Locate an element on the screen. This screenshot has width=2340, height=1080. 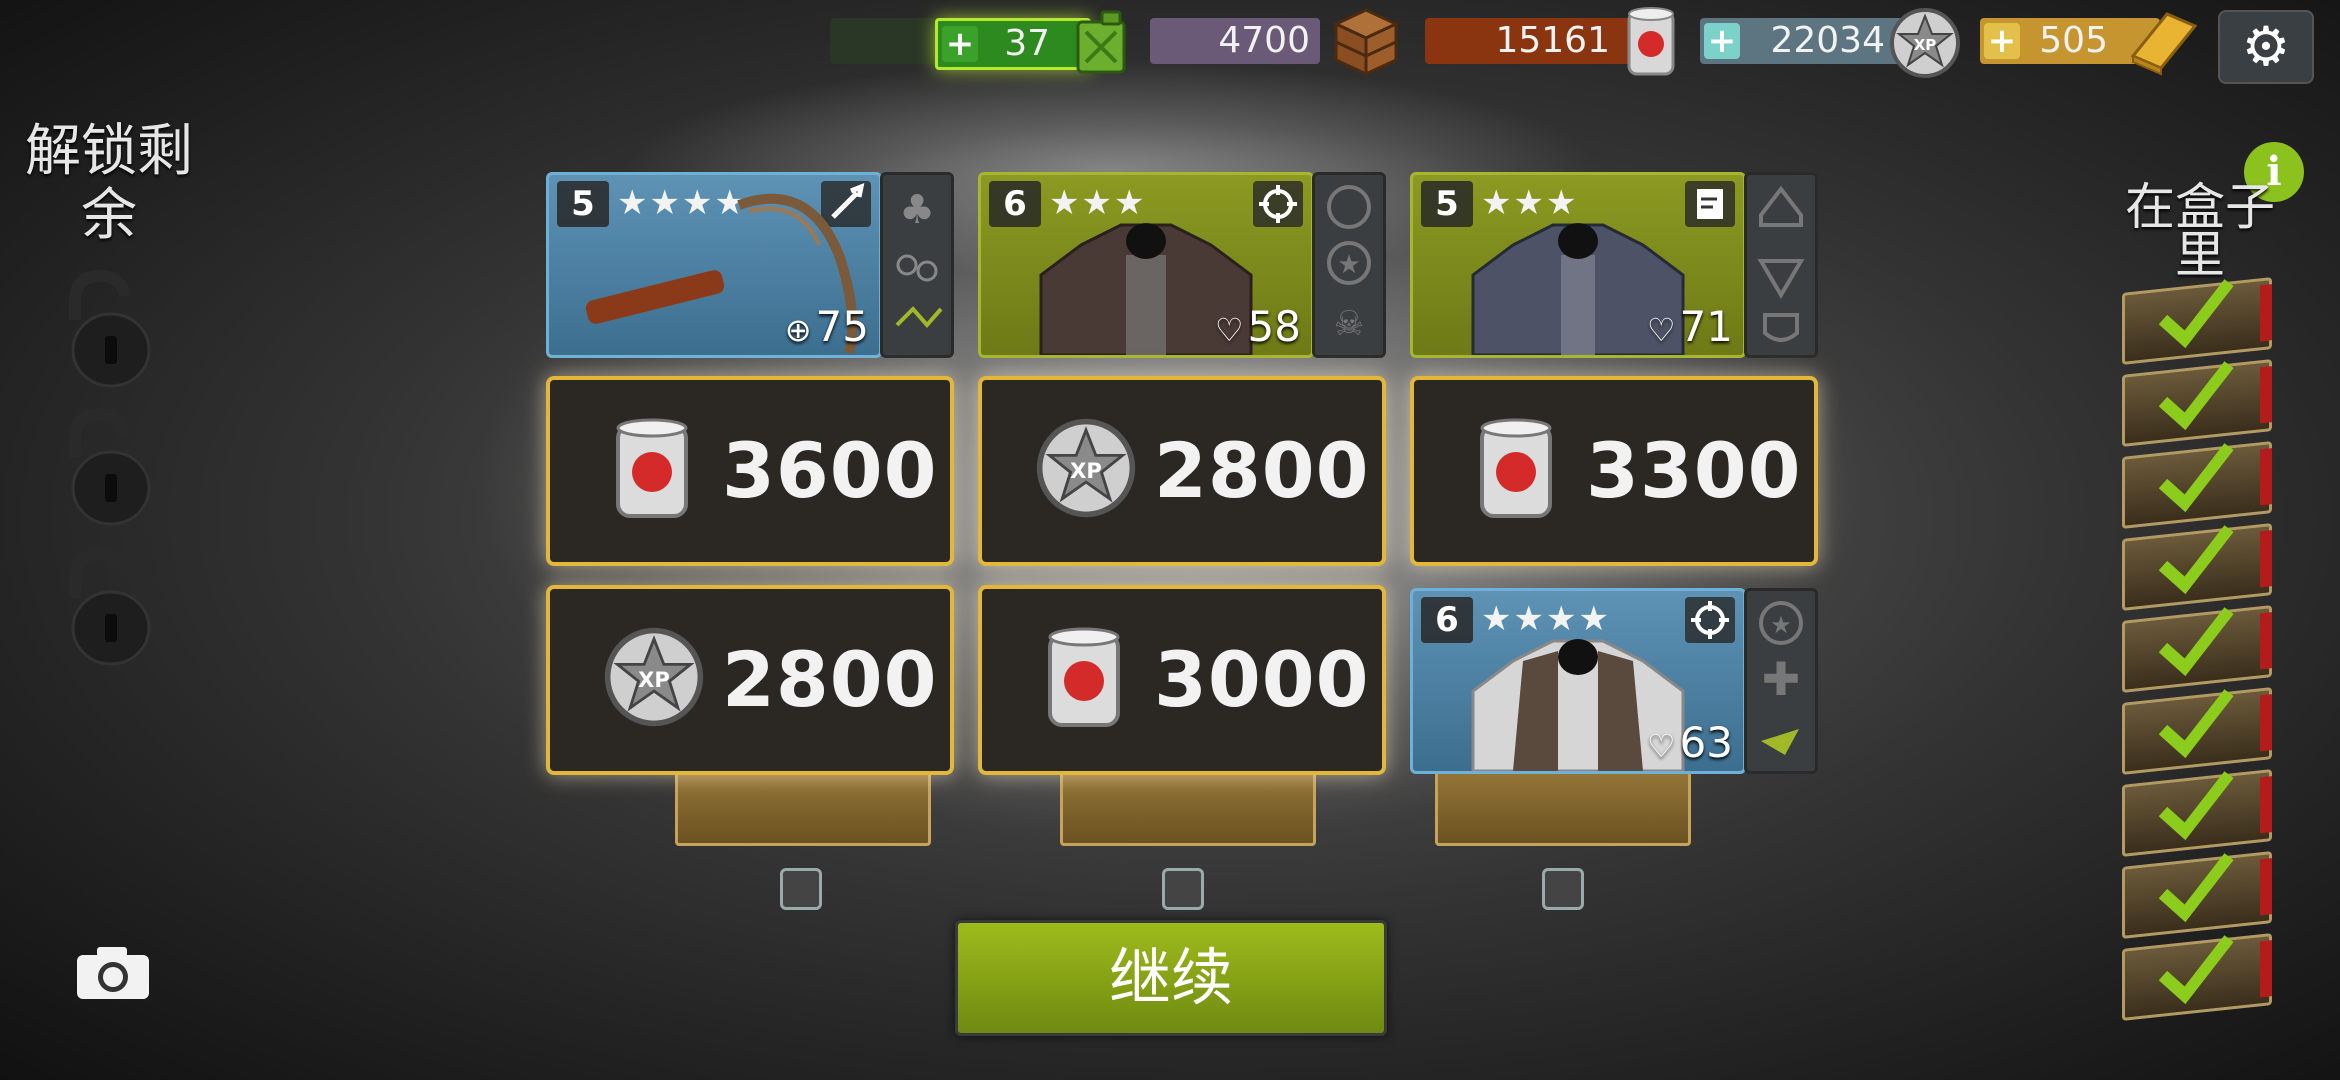
food-resource: 15161 is located at coordinates (1540, 41).